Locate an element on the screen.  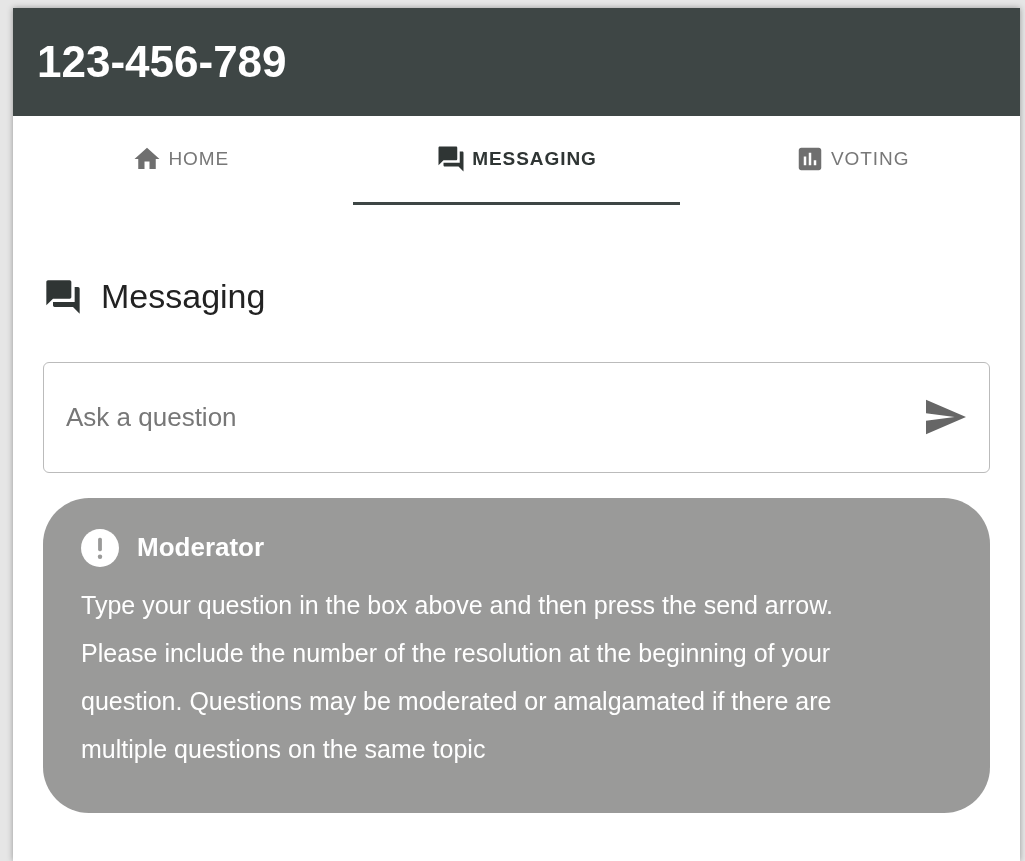
send-icon is located at coordinates (946, 417).